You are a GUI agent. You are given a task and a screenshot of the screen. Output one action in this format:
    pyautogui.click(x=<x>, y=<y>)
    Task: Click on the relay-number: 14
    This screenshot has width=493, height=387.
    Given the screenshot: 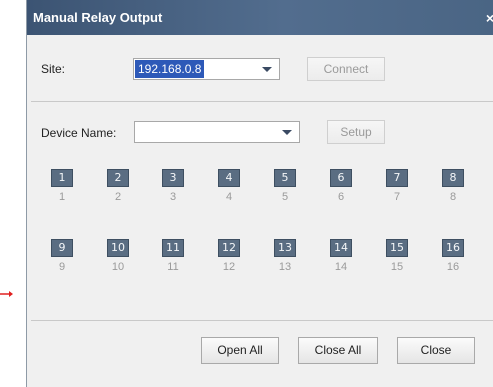 What is the action you would take?
    pyautogui.click(x=341, y=267)
    